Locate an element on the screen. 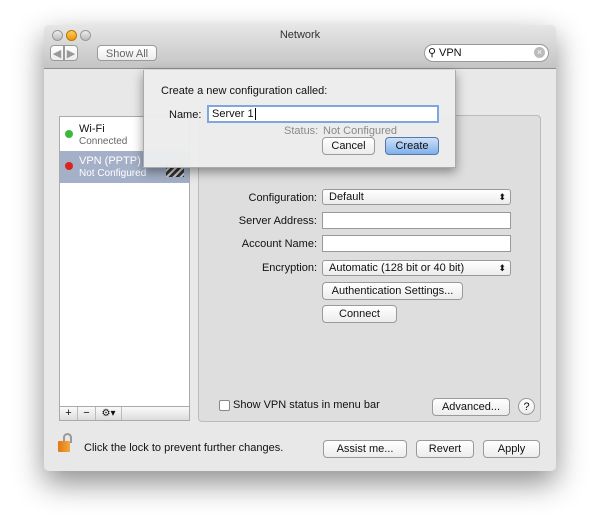  name-value: Server 1 is located at coordinates (233, 114).